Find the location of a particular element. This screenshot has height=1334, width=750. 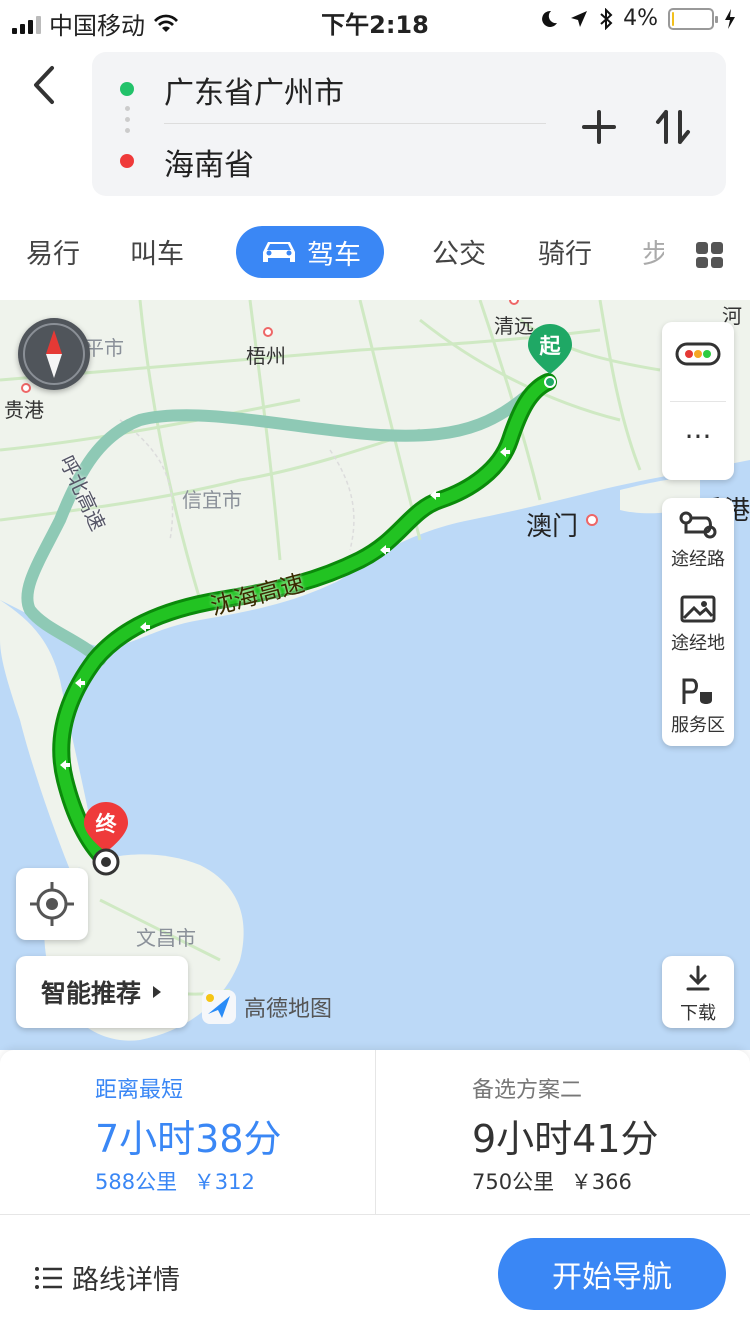

plan-alternative: 备选方案二 9小时41分 750公里 ￥366 is located at coordinates (562, 1132).